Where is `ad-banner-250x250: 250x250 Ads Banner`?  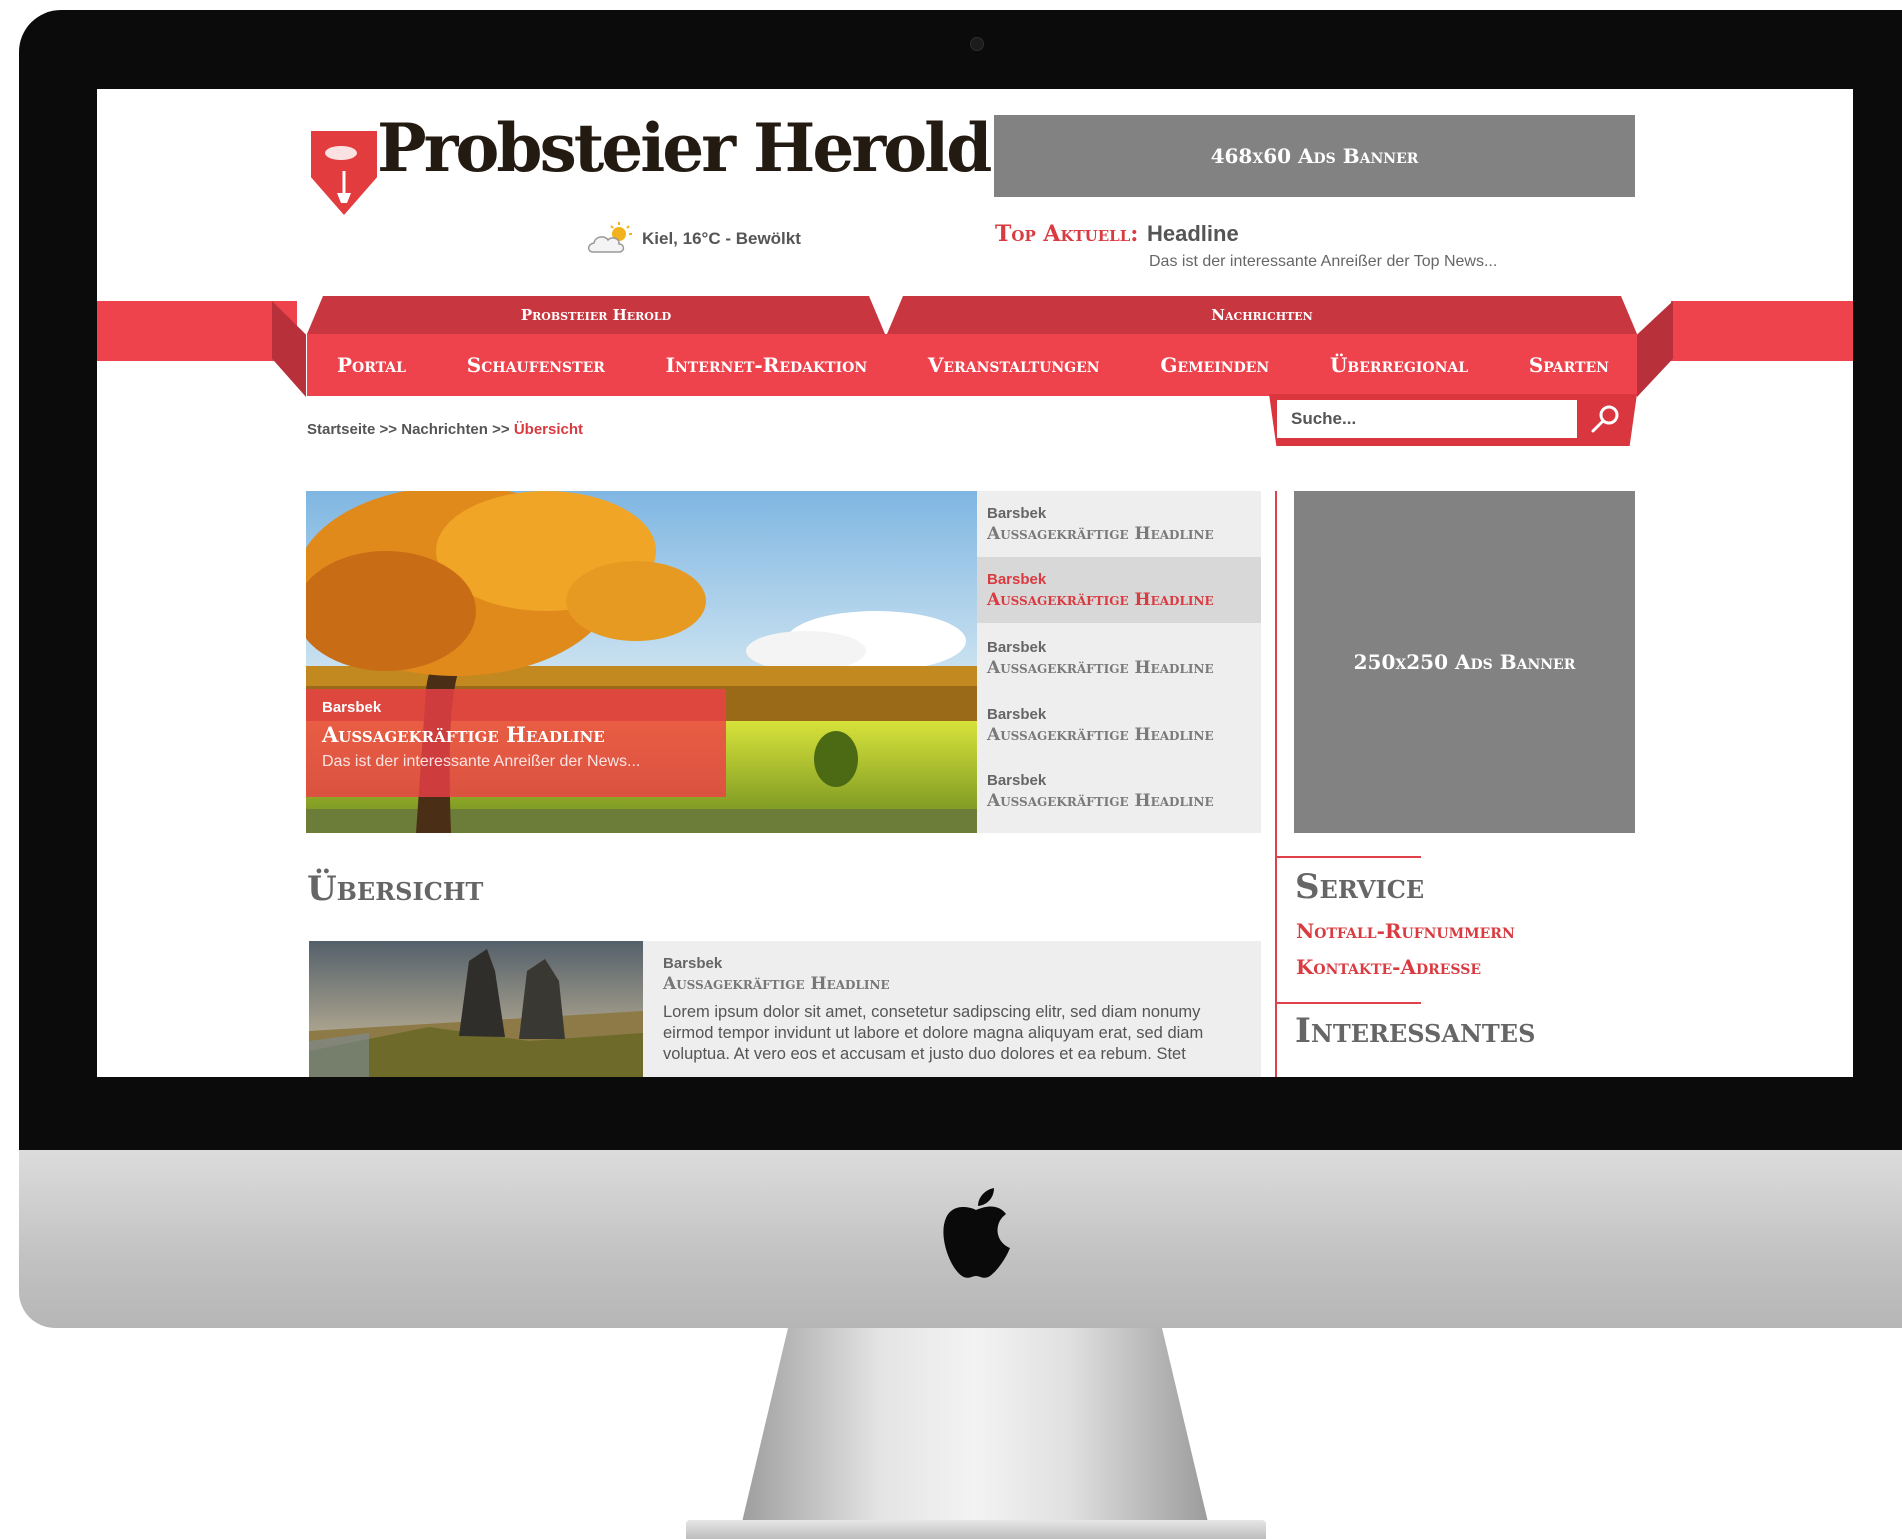
ad-banner-250x250: 250x250 Ads Banner is located at coordinates (1464, 662).